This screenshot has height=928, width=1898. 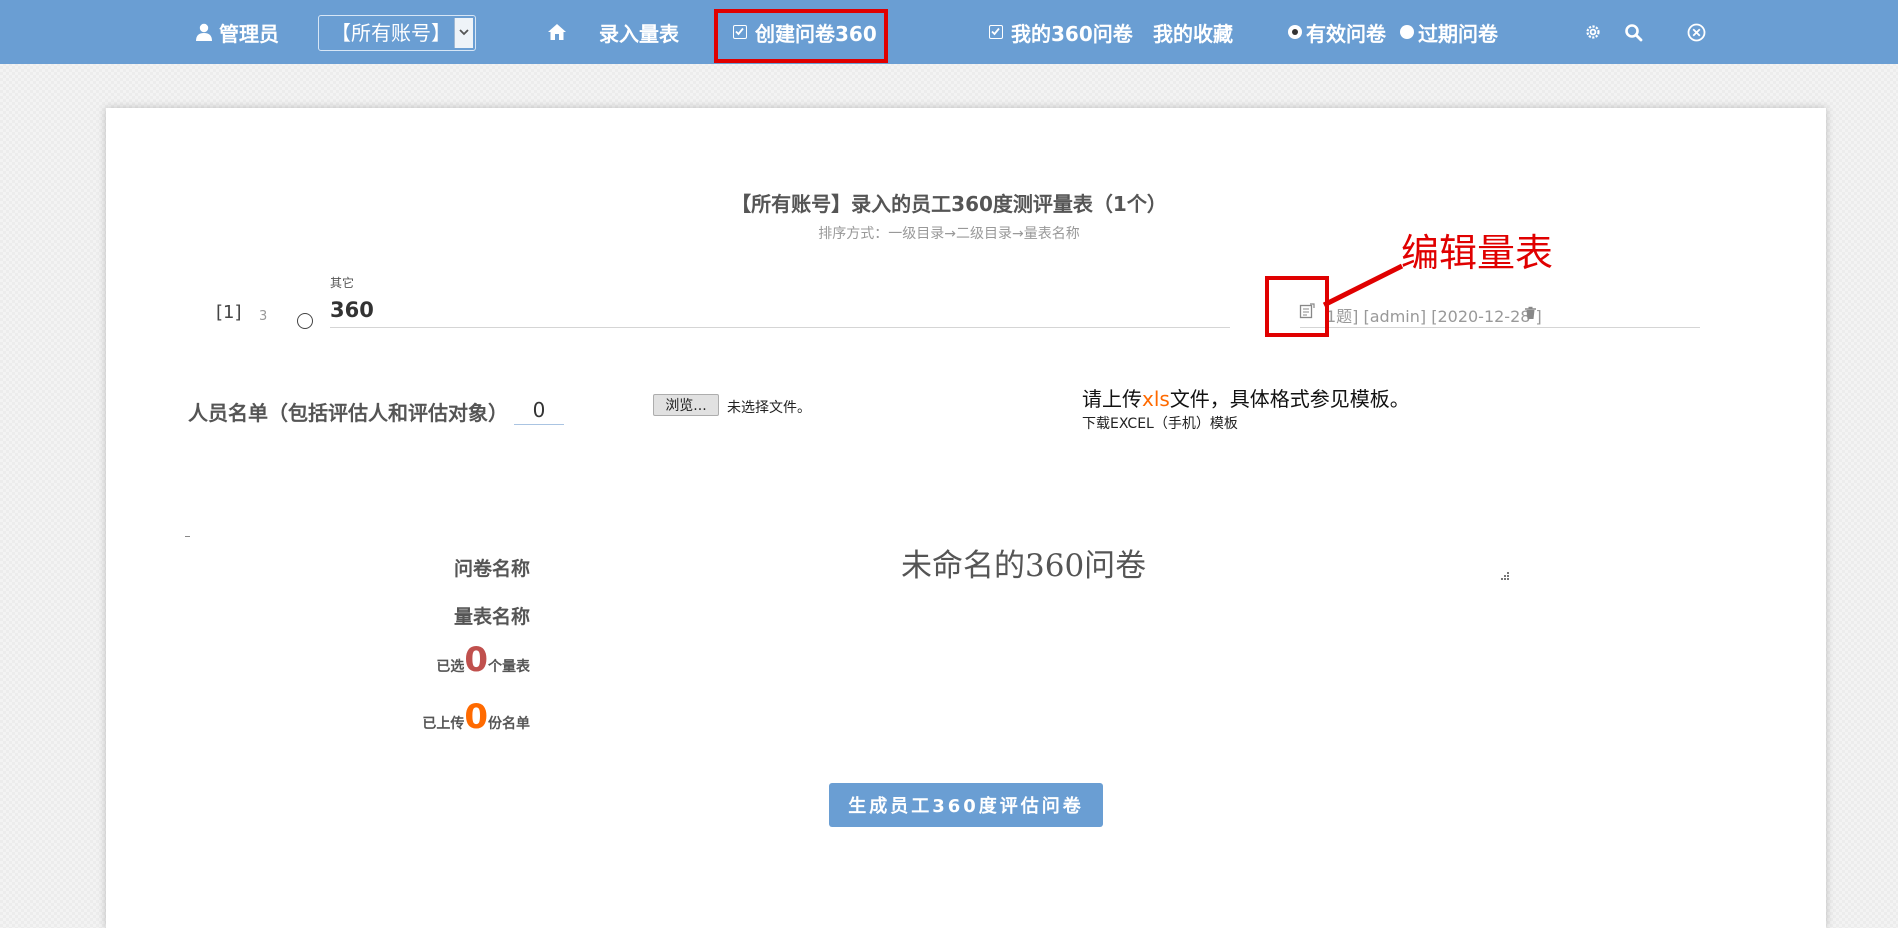 I want to click on close-circle-icon, so click(x=1696, y=32).